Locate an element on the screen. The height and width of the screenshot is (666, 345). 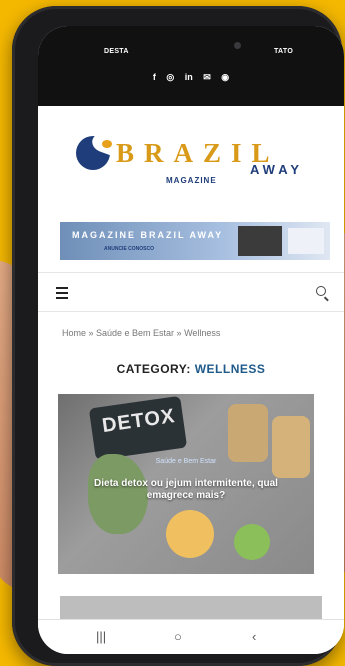
linkedin-icon: in is located at coordinates (189, 77).